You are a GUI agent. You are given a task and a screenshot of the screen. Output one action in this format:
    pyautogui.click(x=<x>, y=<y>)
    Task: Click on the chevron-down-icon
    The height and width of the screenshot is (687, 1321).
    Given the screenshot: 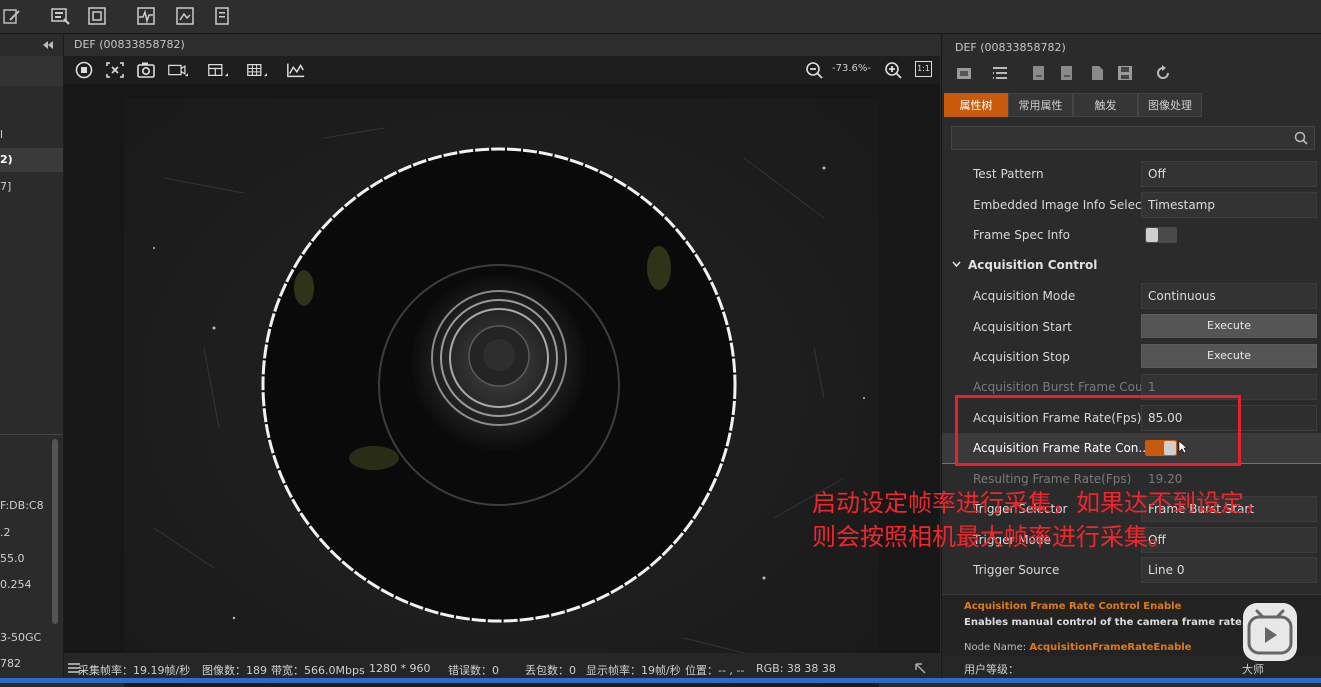 What is the action you would take?
    pyautogui.click(x=956, y=264)
    